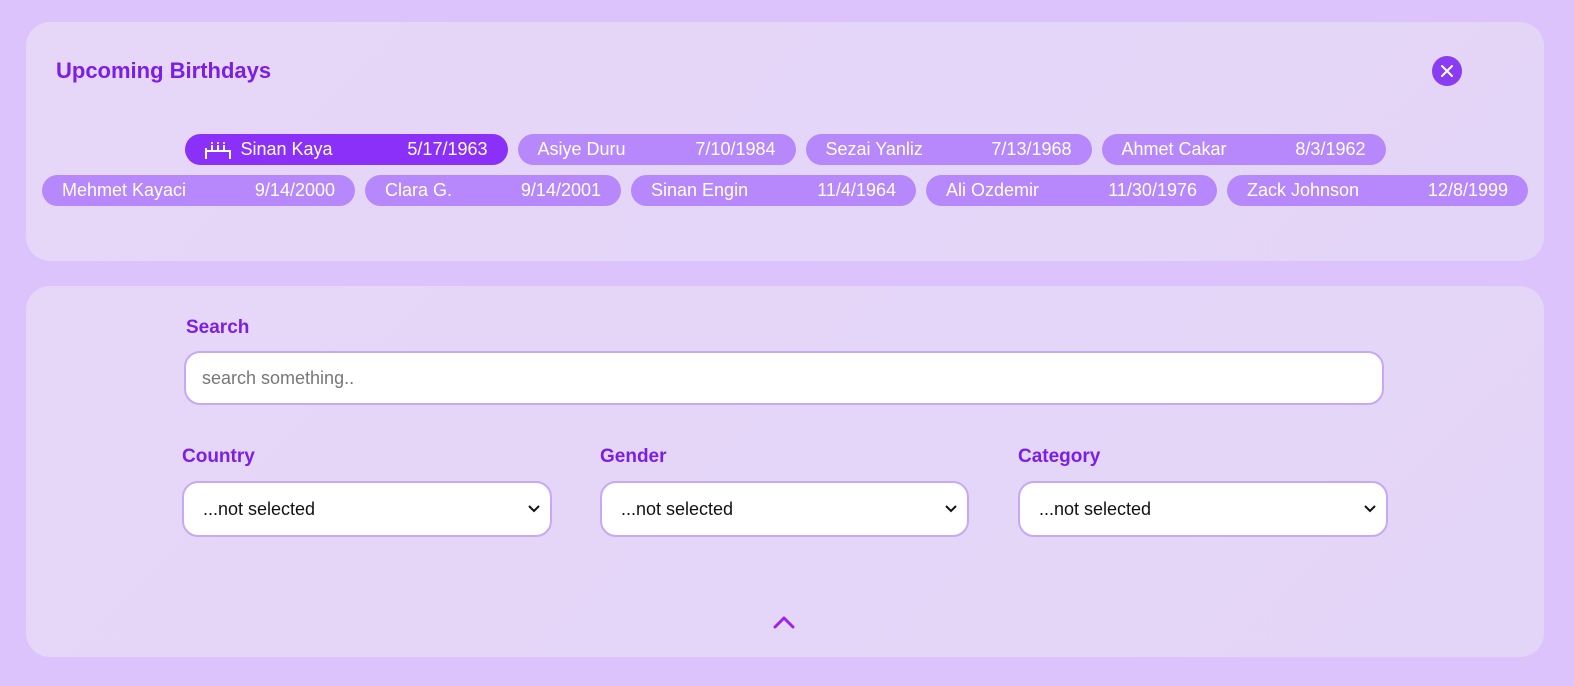  What do you see at coordinates (1059, 456) in the screenshot?
I see `category-label: Category` at bounding box center [1059, 456].